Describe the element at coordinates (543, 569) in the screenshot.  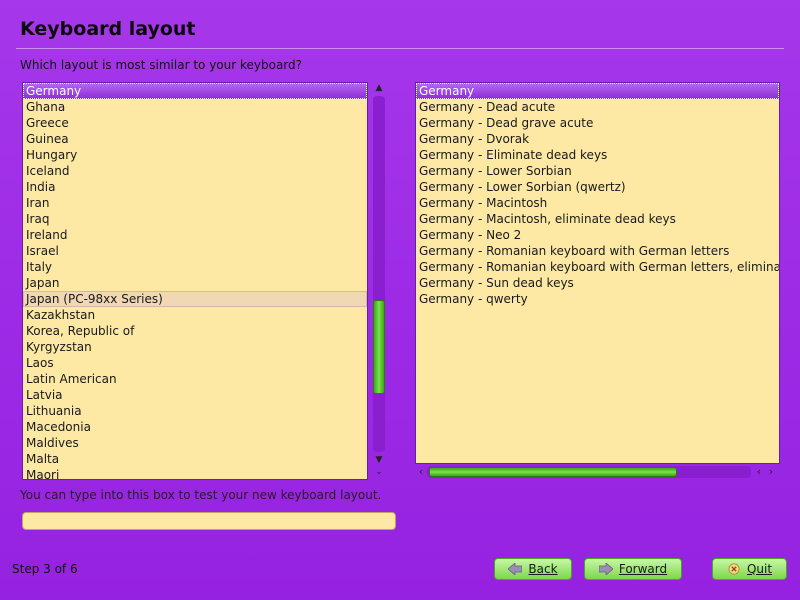
I see `back-label: Back` at that location.